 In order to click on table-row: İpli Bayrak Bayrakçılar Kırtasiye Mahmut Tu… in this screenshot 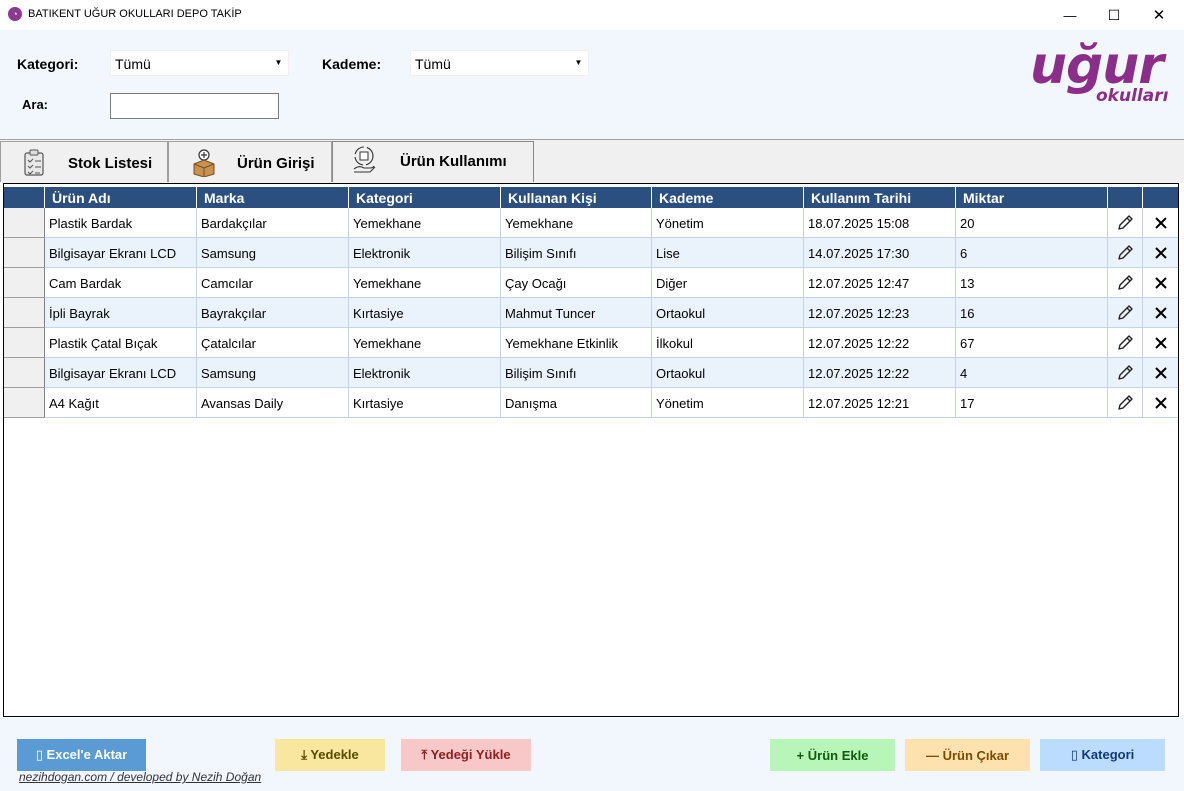, I will do `click(591, 313)`.